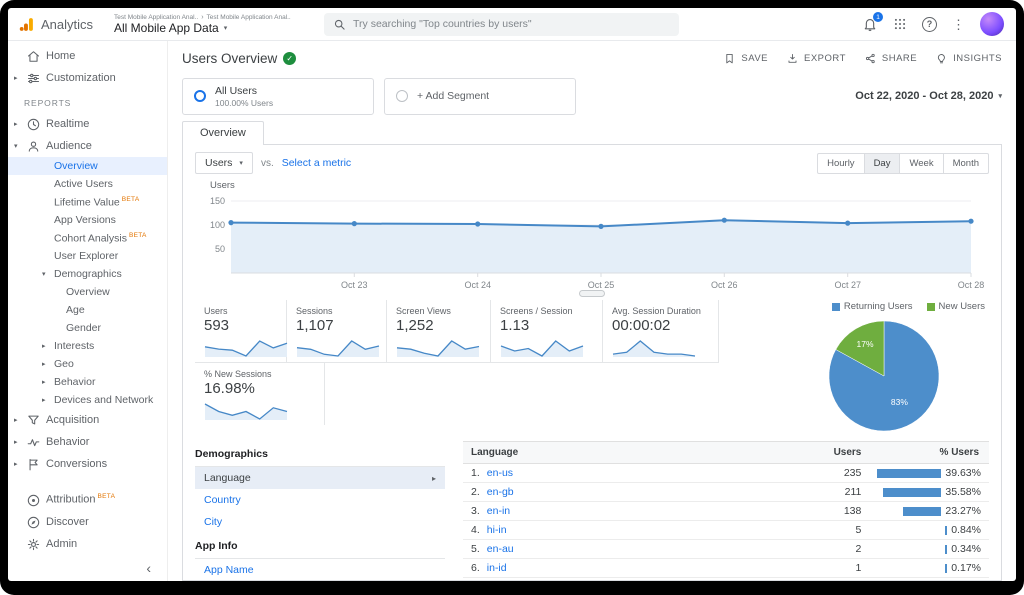 Image resolution: width=1024 pixels, height=595 pixels. I want to click on dimension-app-name: App Name, so click(320, 569).